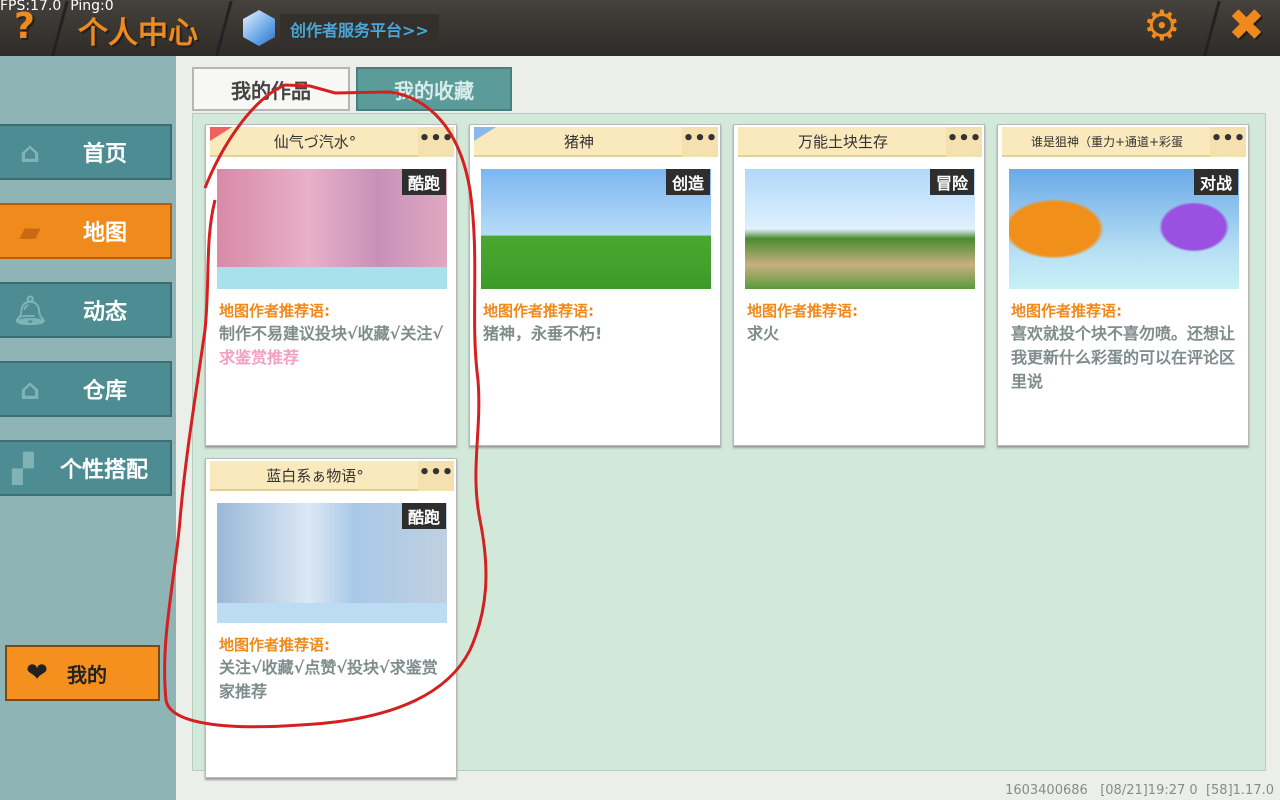 Image resolution: width=1280 pixels, height=800 pixels. What do you see at coordinates (640, 30) in the screenshot?
I see `top-bar: ? 个人中心 创作者服务平台>> ⚙ ✖ FPS:17.0 Ping:0` at bounding box center [640, 30].